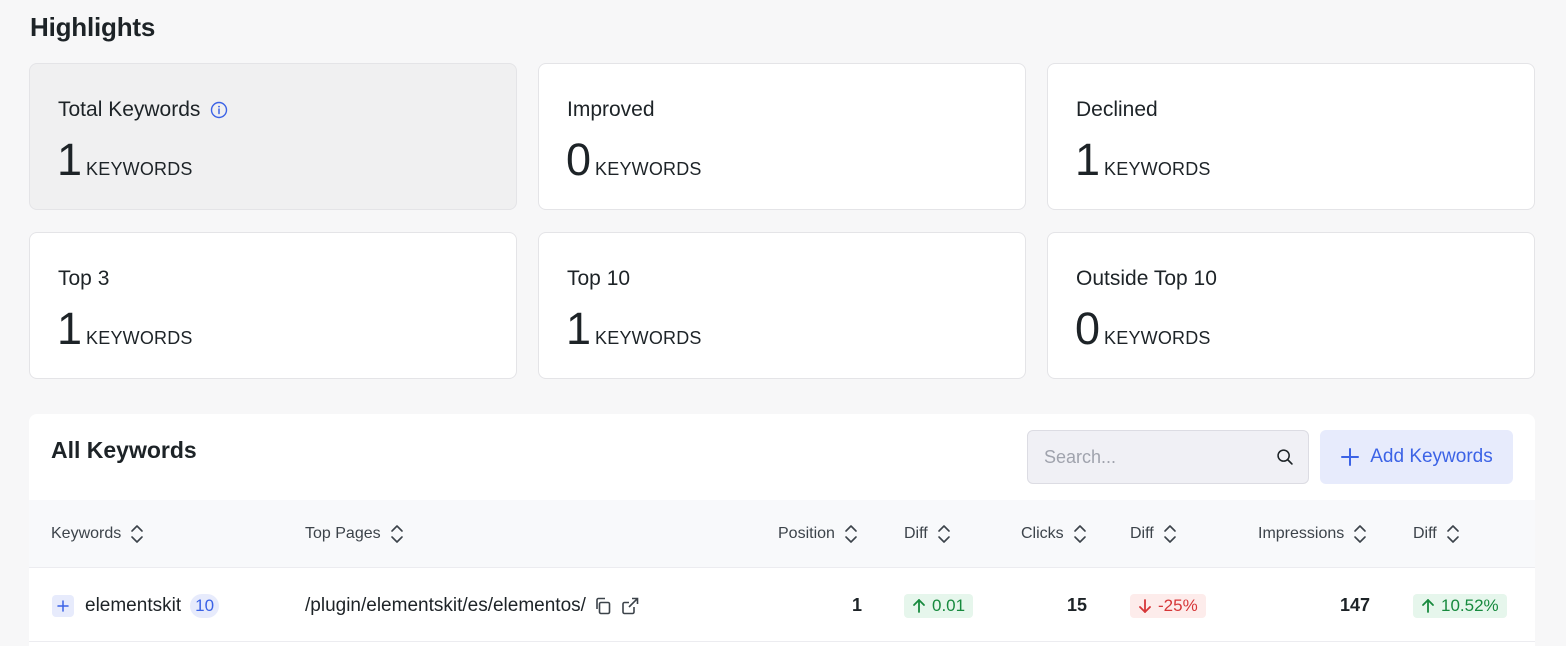  Describe the element at coordinates (630, 606) in the screenshot. I see `external-link-icon` at that location.